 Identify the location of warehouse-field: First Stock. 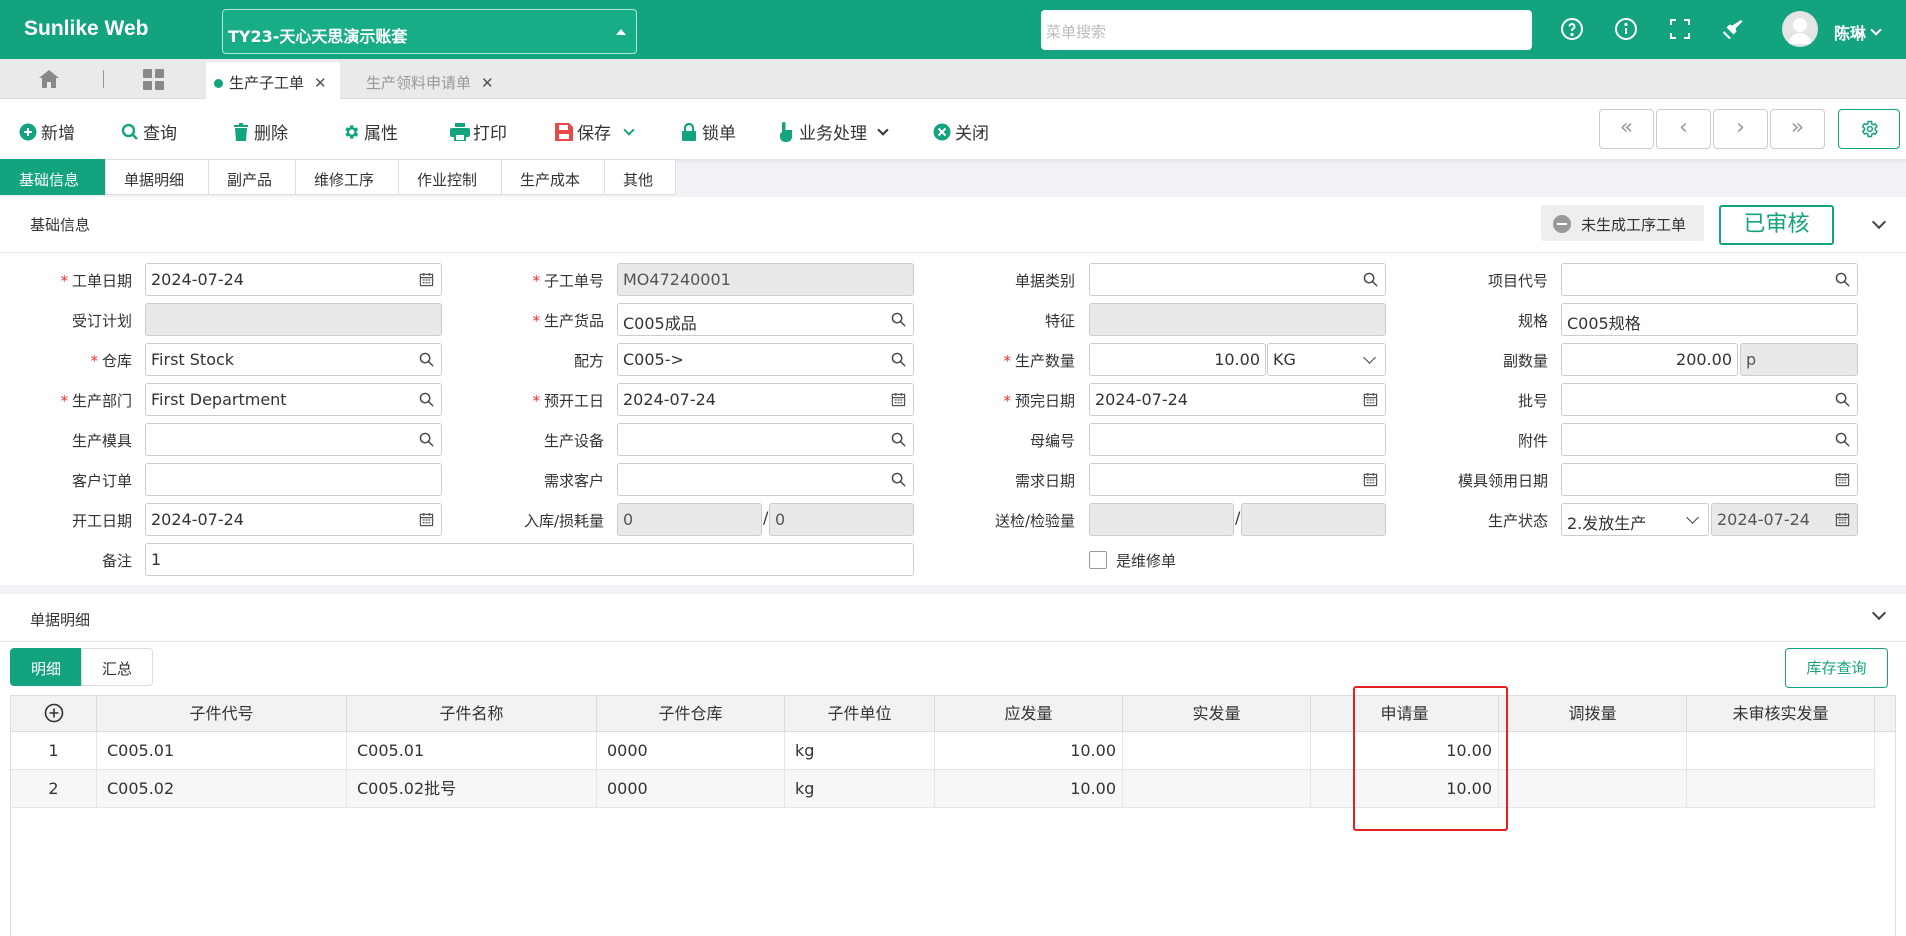
(293, 359).